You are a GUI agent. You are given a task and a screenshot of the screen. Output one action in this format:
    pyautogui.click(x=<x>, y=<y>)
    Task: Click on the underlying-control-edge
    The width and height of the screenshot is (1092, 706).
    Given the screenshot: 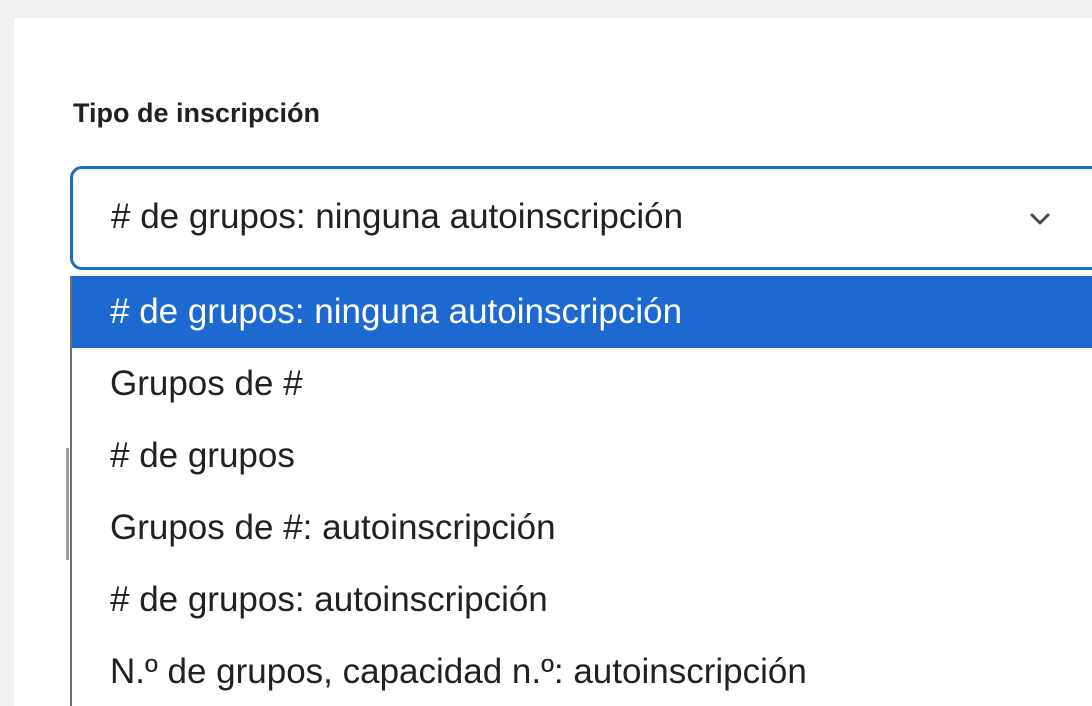 What is the action you would take?
    pyautogui.click(x=67, y=504)
    